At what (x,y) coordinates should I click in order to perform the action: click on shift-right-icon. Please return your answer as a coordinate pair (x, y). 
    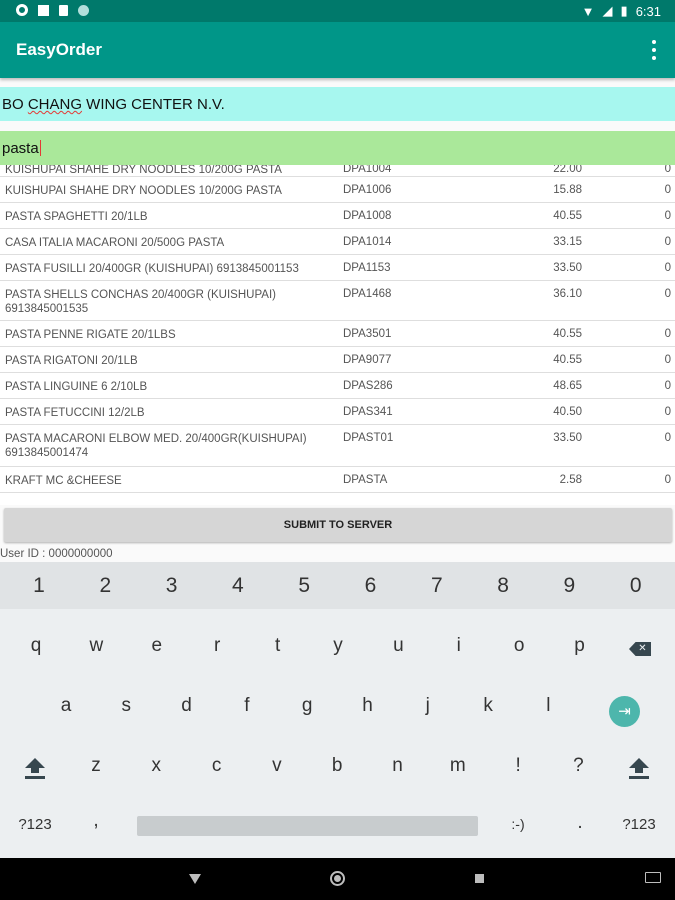
    Looking at the image, I should click on (639, 770).